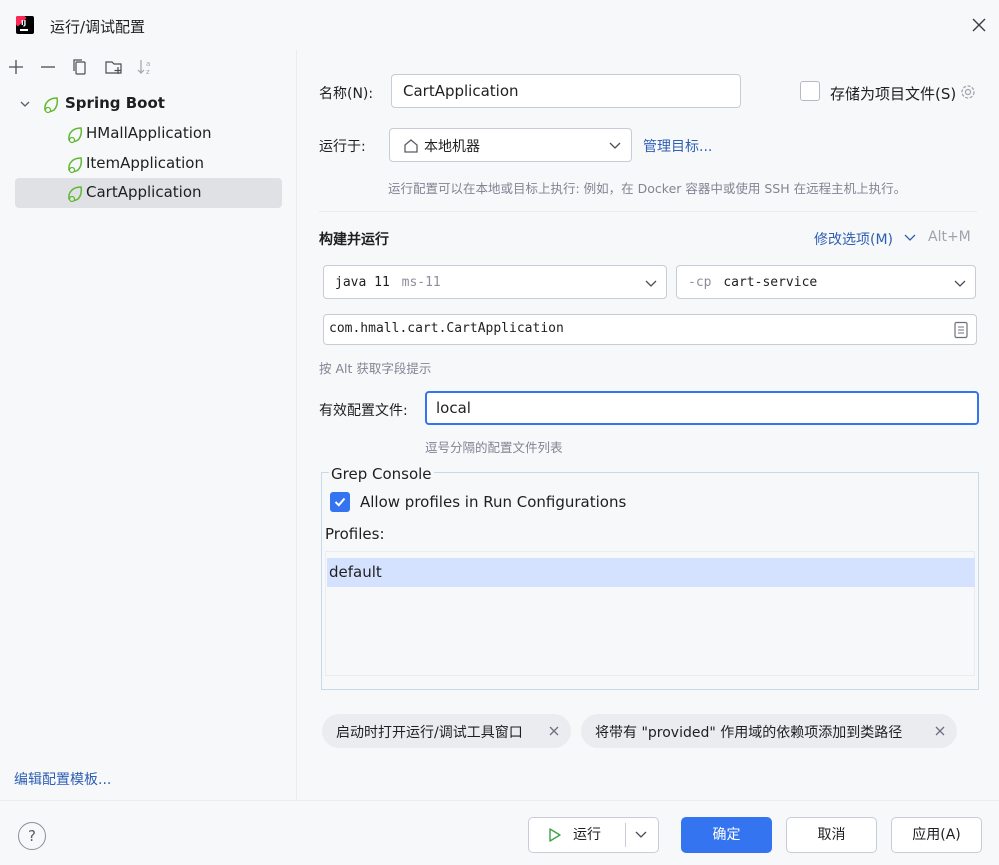 The height and width of the screenshot is (865, 999). I want to click on classpath-flag: -cp, so click(700, 282).